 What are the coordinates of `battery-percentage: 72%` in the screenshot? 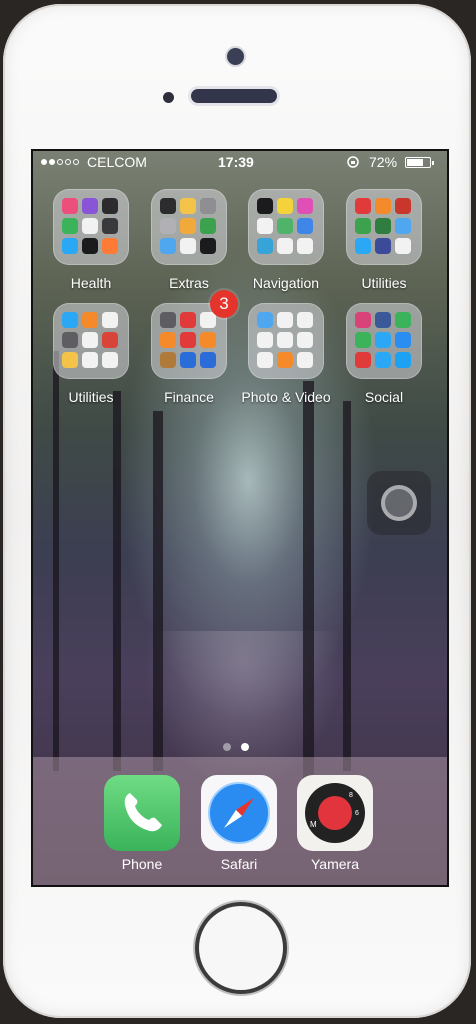 It's located at (383, 162).